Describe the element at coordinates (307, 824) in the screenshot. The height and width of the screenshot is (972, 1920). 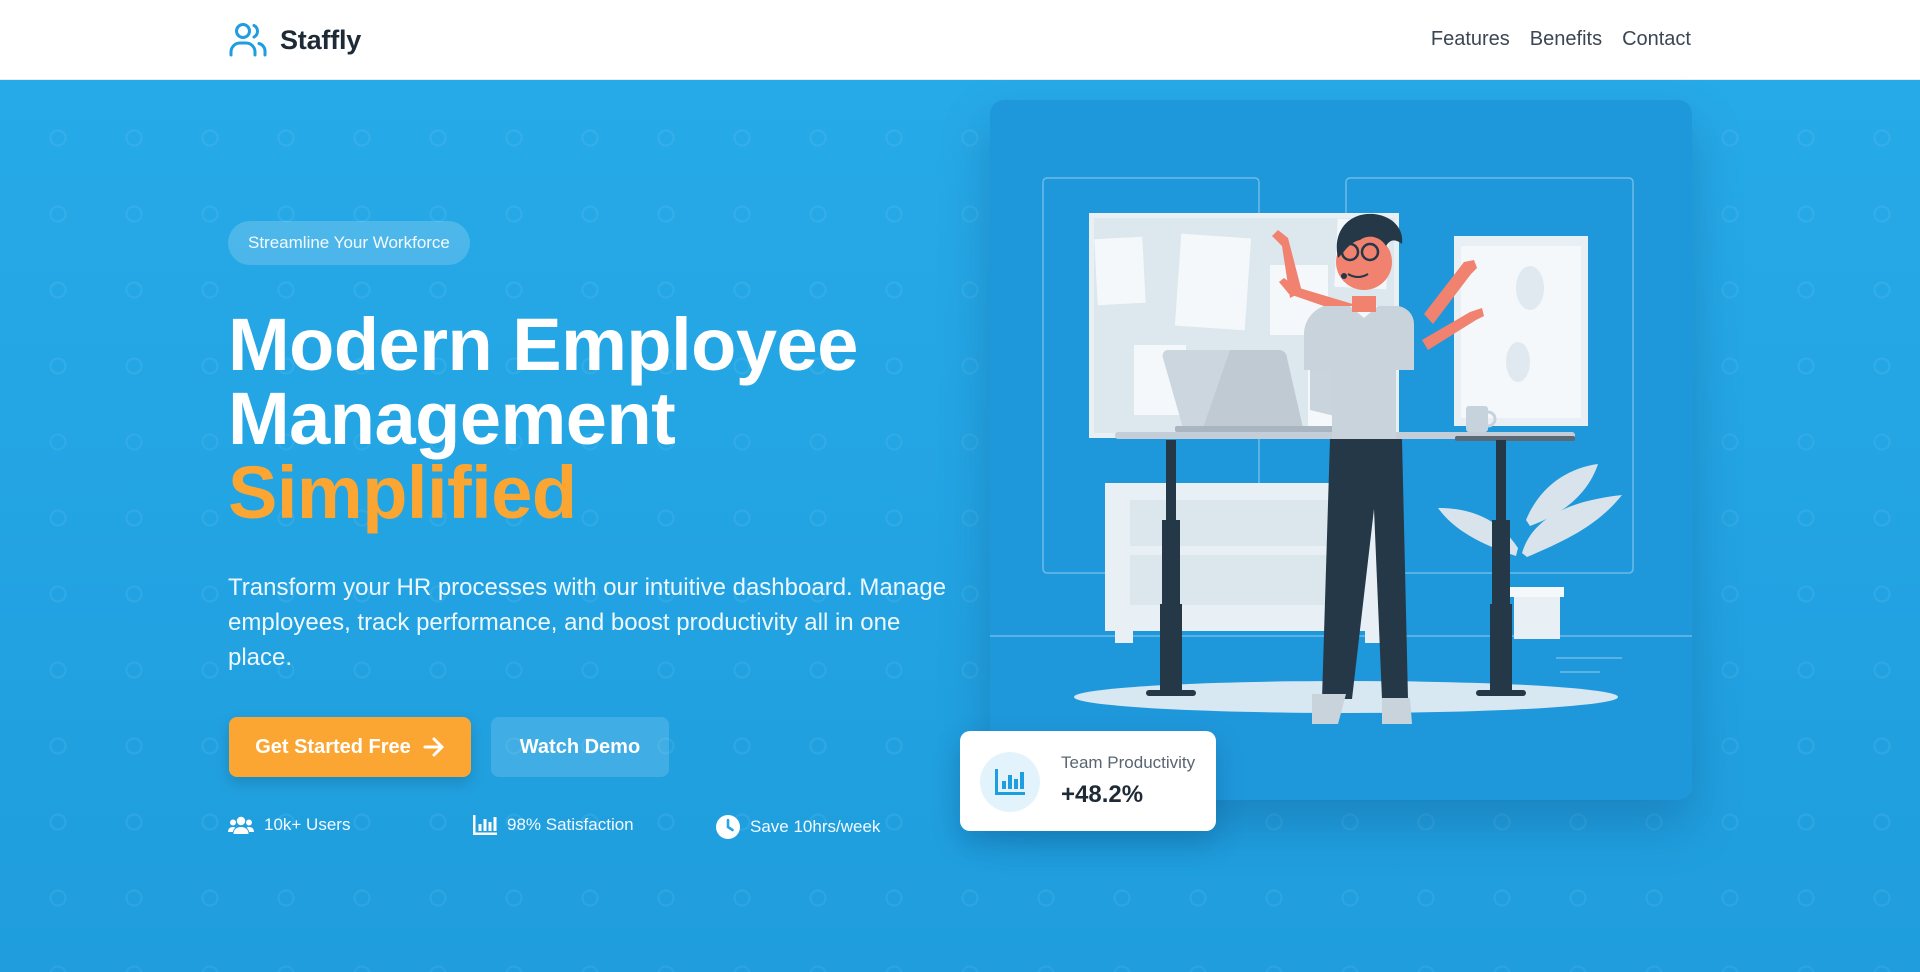
I see `stat-users-label: 10k+ Users` at that location.